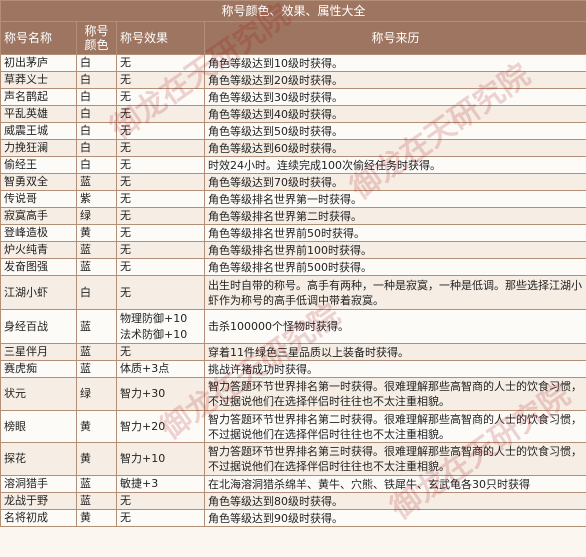 This screenshot has width=586, height=557. Describe the element at coordinates (394, 352) in the screenshot. I see `title-source-cell: 穿着11件绿色三星品质以上装备时获得。` at that location.